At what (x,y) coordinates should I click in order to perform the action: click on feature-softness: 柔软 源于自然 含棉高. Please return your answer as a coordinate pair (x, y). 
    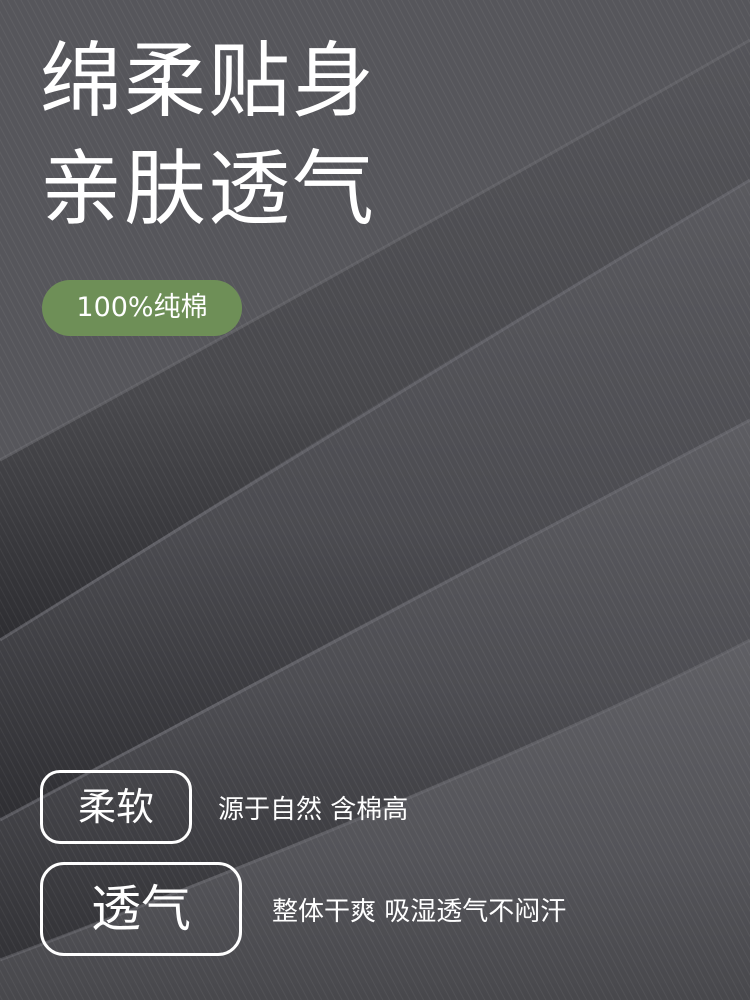
    Looking at the image, I should click on (224, 807).